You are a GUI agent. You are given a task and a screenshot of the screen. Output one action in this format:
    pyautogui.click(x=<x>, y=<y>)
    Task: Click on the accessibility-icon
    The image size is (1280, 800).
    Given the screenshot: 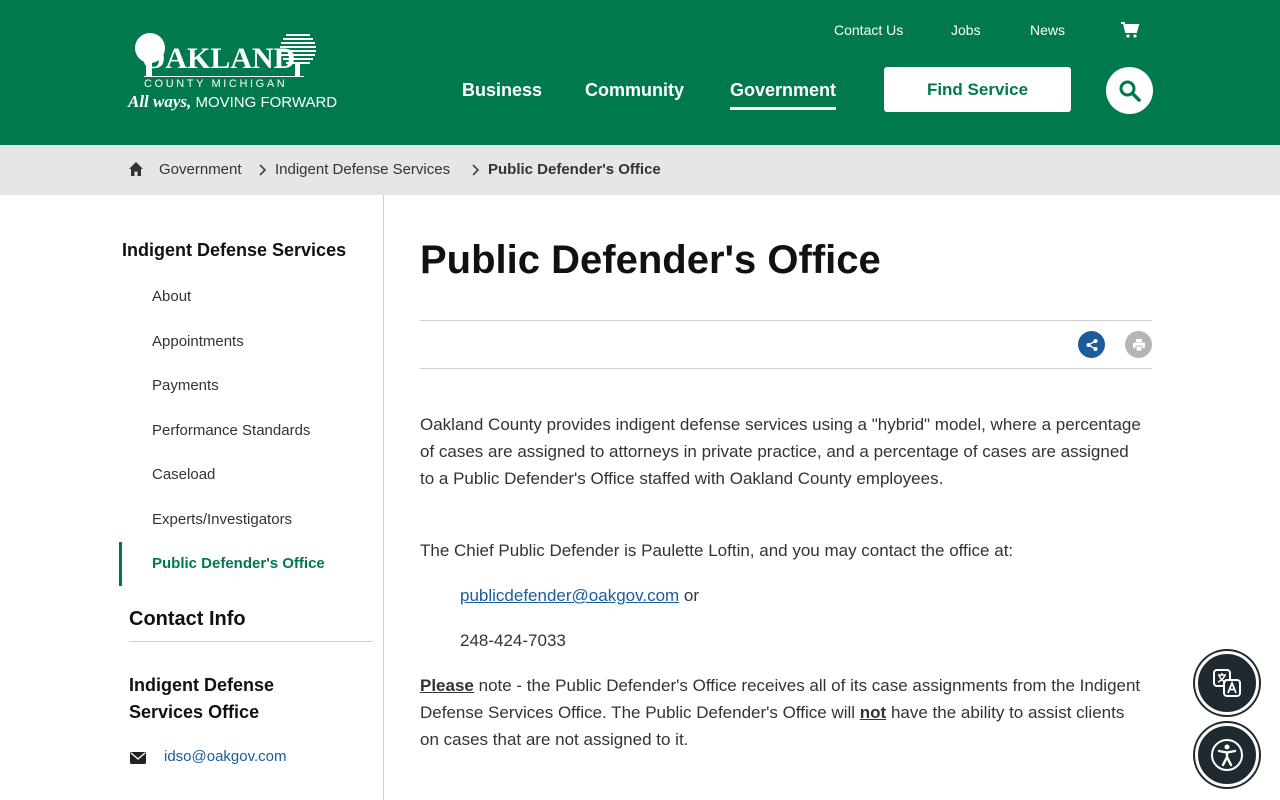 What is the action you would take?
    pyautogui.click(x=1227, y=755)
    